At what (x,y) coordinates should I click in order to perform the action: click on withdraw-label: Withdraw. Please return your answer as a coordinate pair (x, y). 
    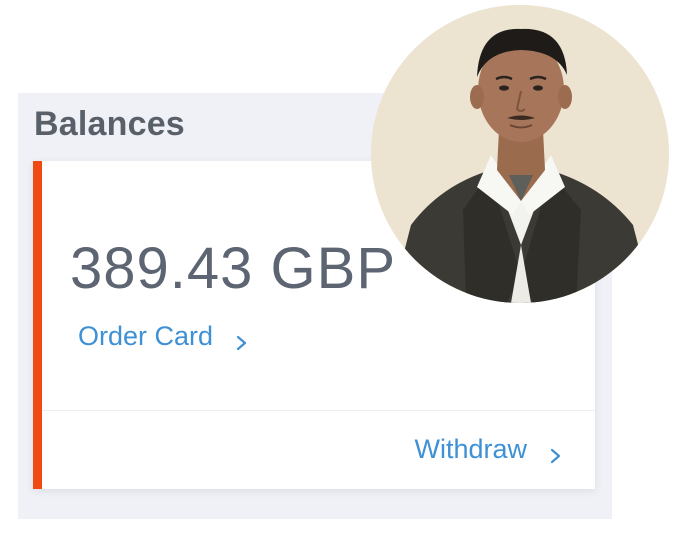
    Looking at the image, I should click on (470, 449).